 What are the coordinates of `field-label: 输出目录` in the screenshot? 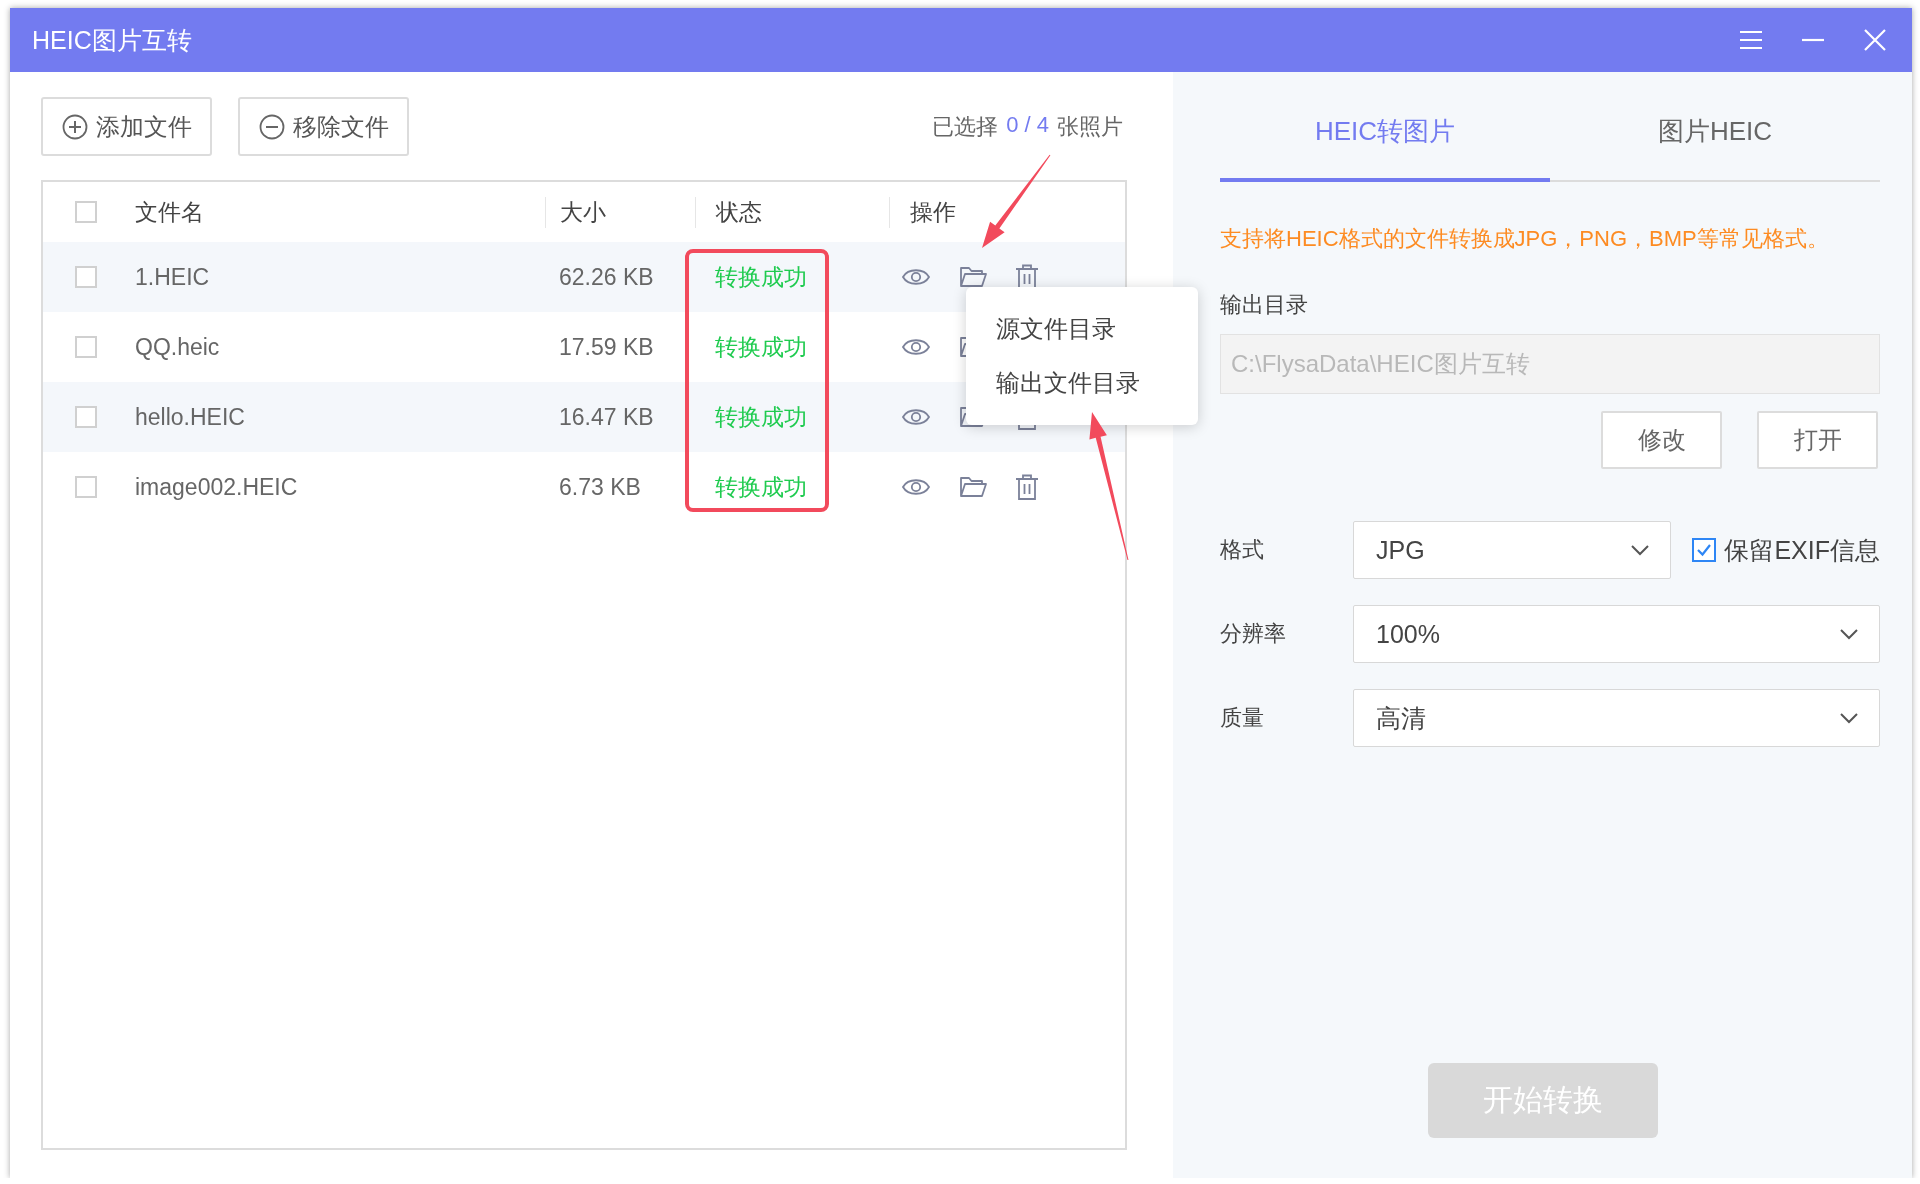 It's located at (1264, 305).